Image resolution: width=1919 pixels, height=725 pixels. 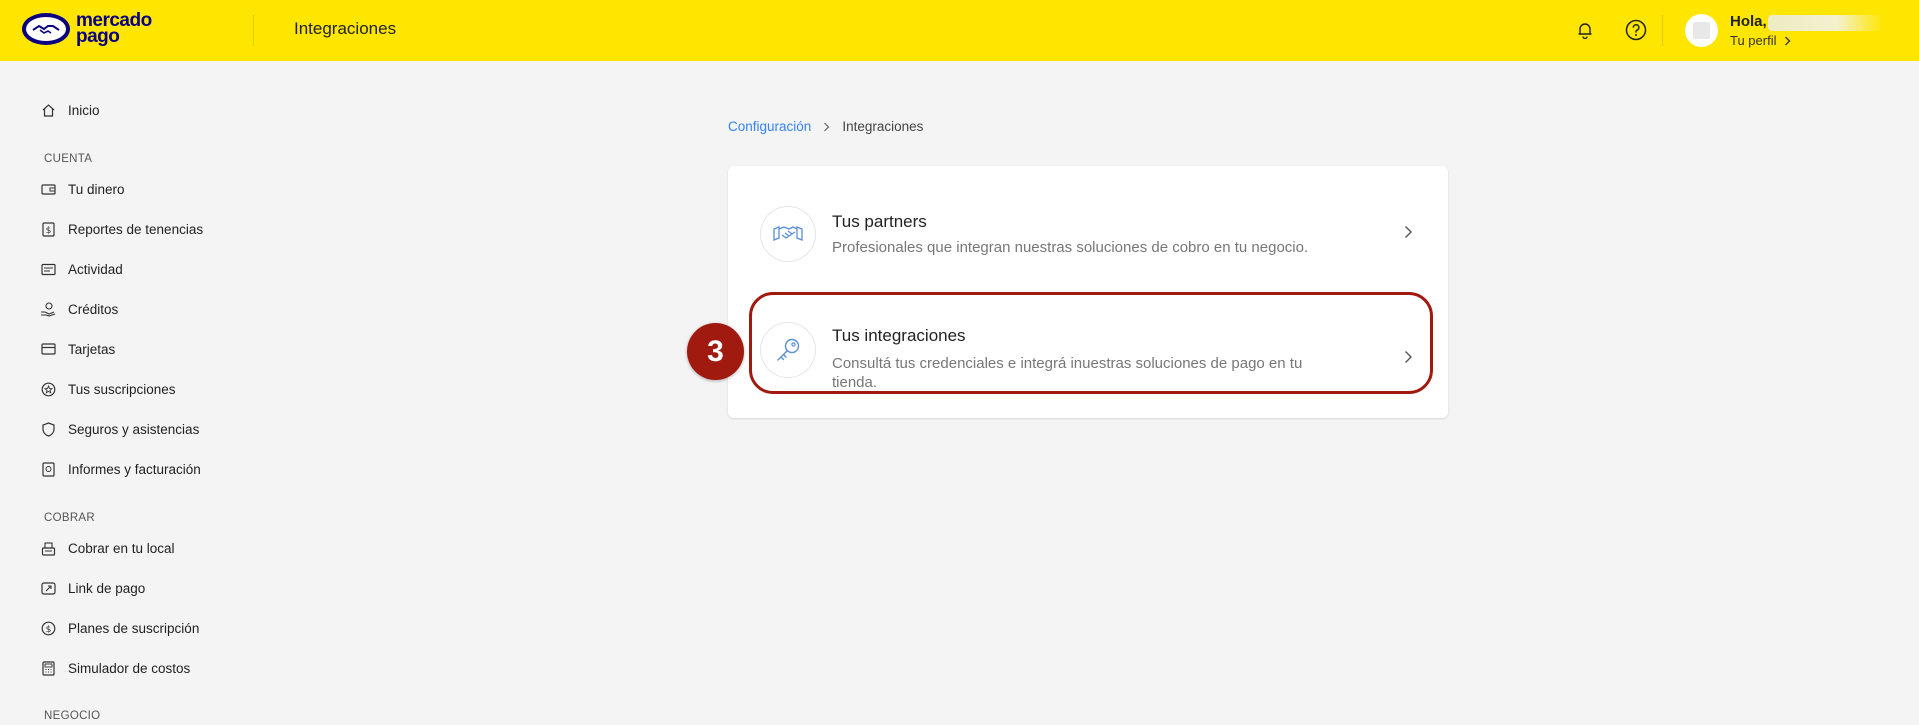 I want to click on payment-link-icon, so click(x=48, y=588).